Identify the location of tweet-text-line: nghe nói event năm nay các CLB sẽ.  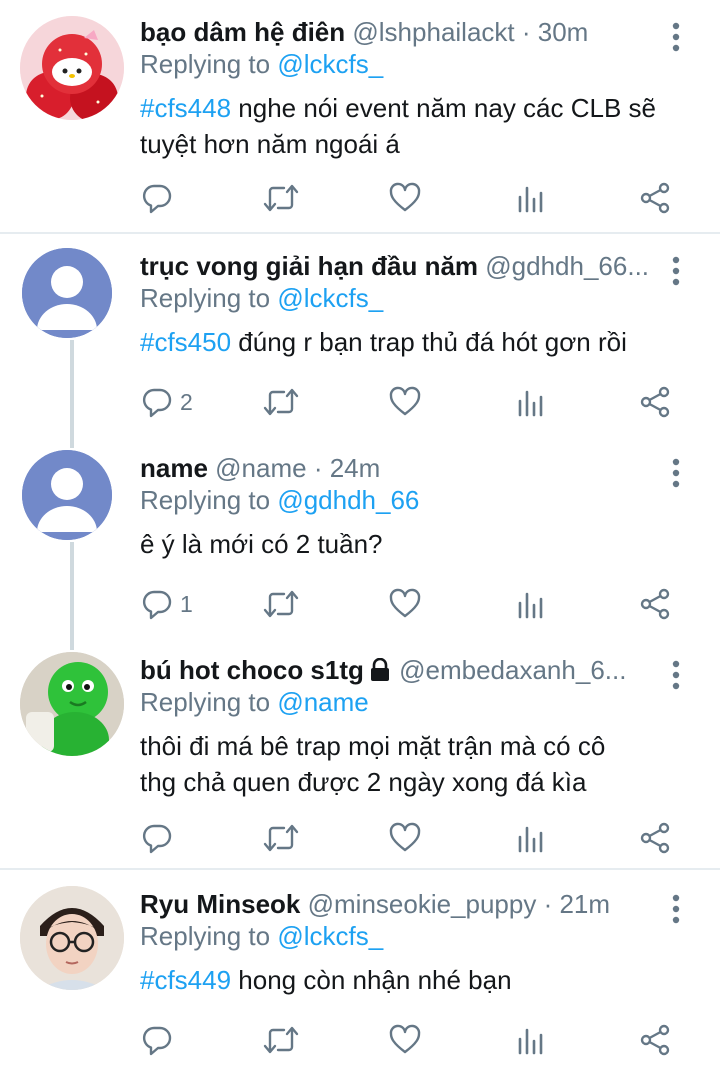
(444, 108).